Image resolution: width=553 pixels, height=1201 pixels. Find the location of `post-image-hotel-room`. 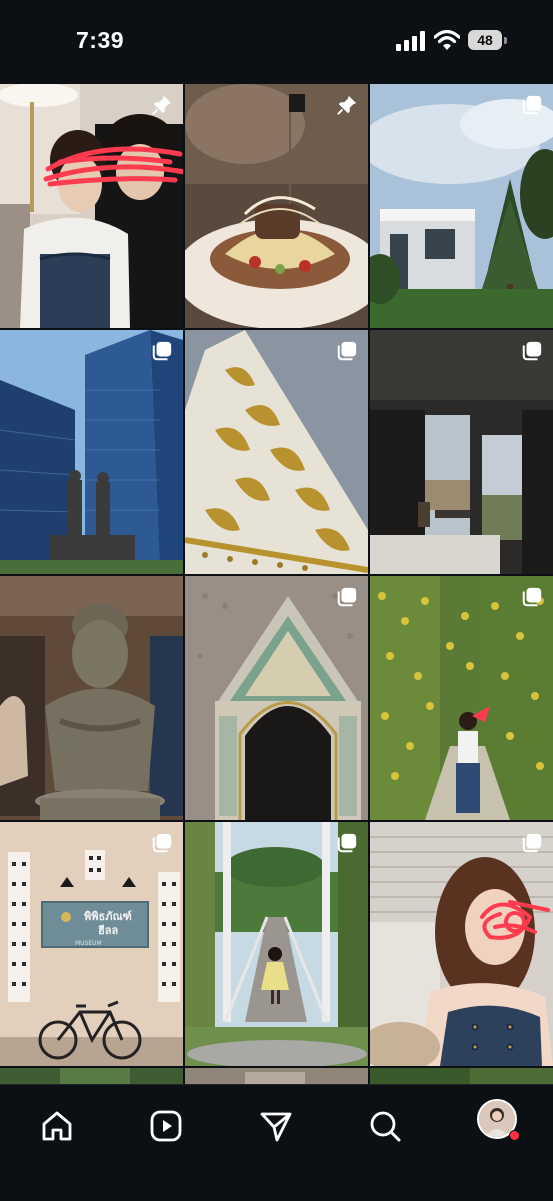

post-image-hotel-room is located at coordinates (461, 452).